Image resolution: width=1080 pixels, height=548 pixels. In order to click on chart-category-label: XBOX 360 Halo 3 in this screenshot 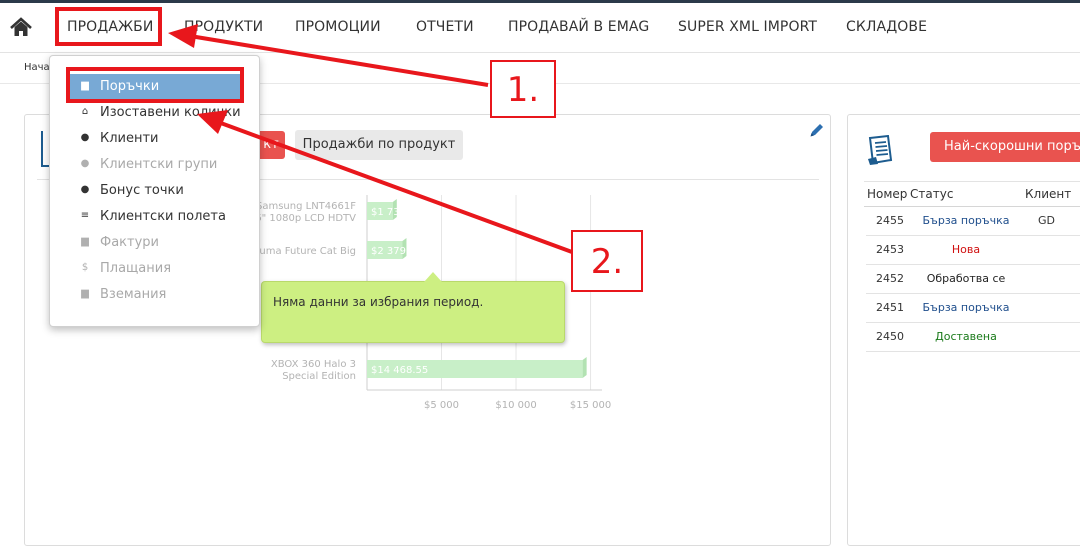, I will do `click(313, 364)`.